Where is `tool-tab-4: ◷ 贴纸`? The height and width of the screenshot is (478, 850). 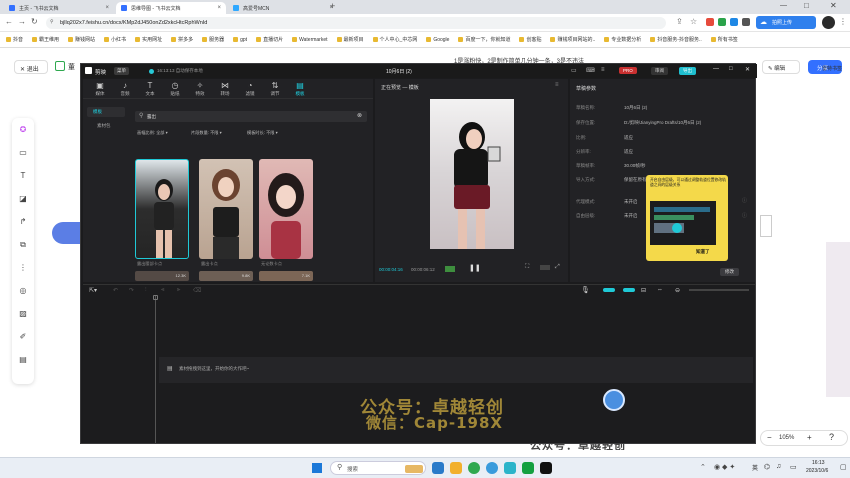 tool-tab-4: ◷ 贴纸 is located at coordinates (175, 89).